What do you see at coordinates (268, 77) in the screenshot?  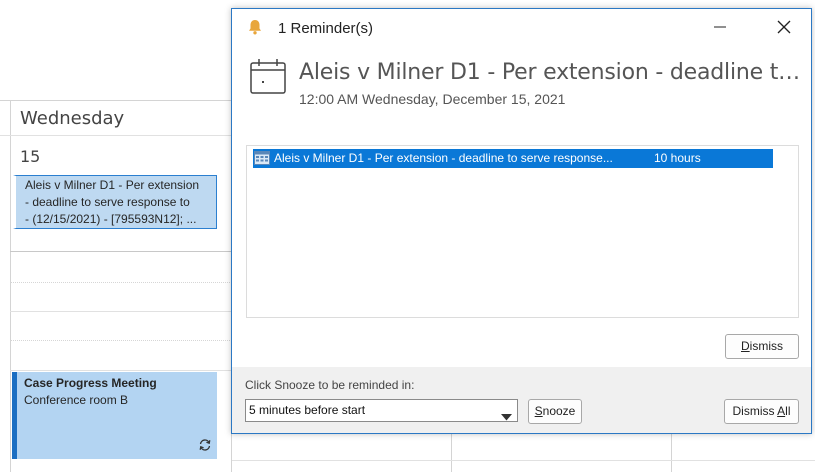 I see `calendar-icon` at bounding box center [268, 77].